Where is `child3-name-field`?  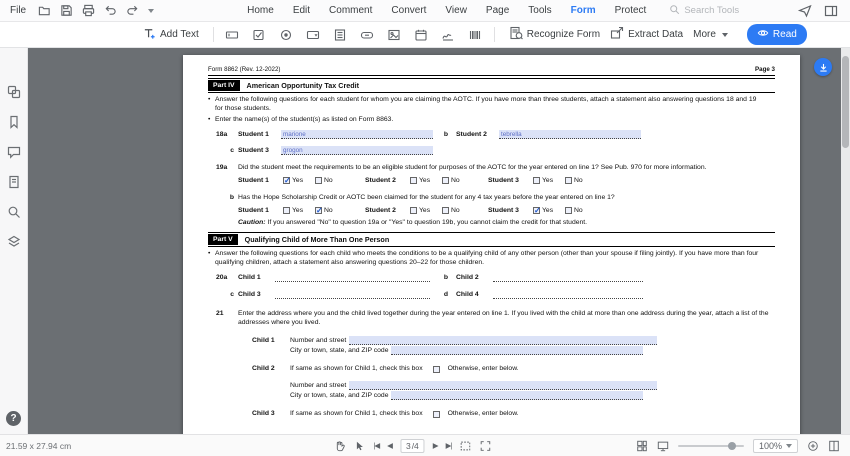
child3-name-field is located at coordinates (352, 294).